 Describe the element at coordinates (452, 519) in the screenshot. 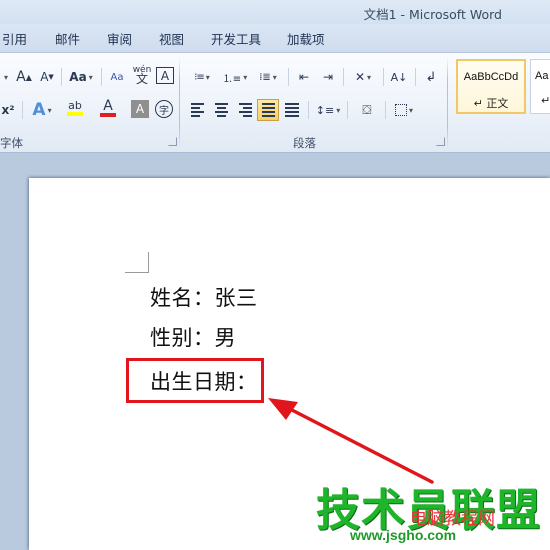

I see `watermark-subtitle: 电脑教程网` at that location.